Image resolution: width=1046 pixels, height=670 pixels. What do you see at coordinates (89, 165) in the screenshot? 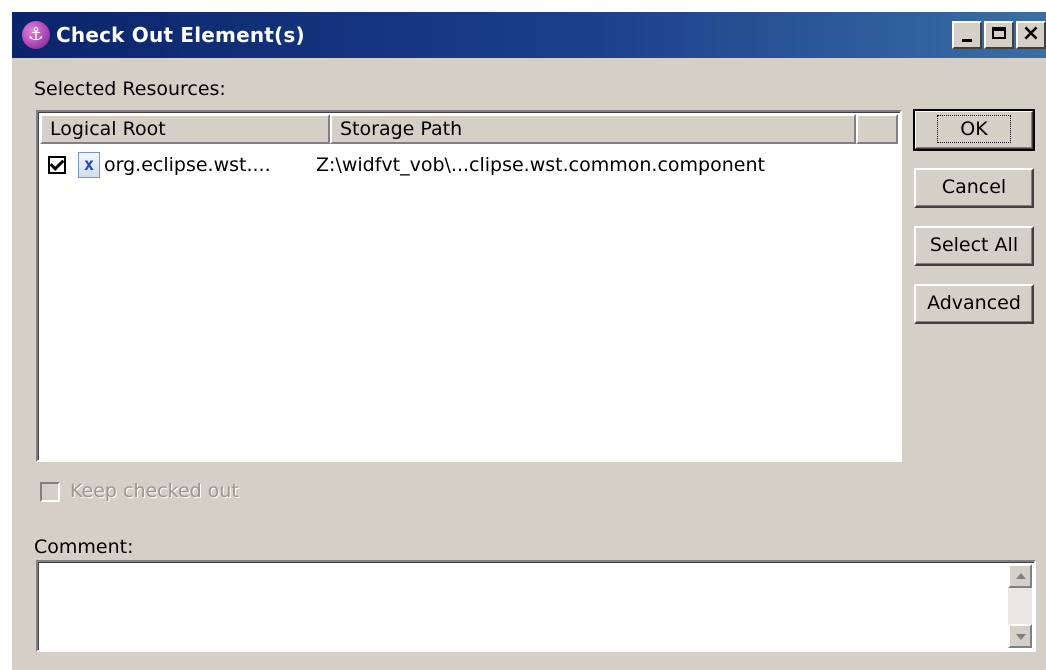
I see `xml-file-icon: x` at bounding box center [89, 165].